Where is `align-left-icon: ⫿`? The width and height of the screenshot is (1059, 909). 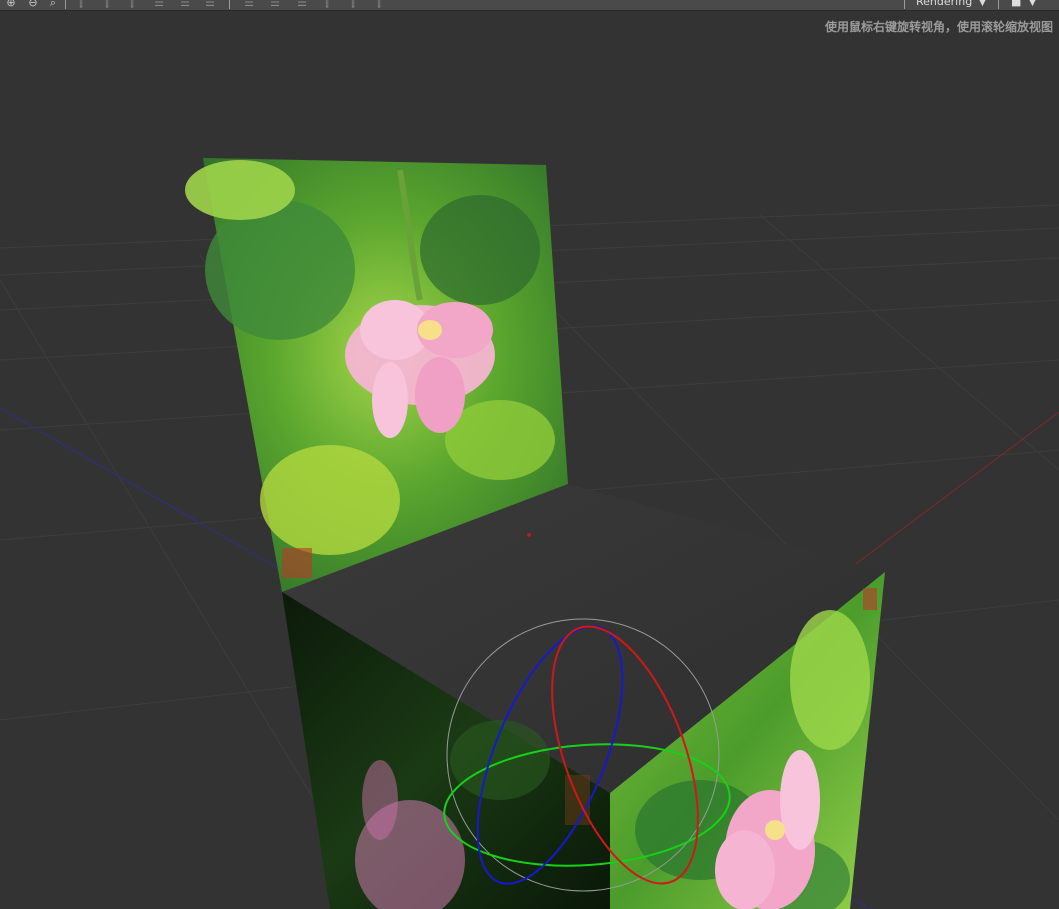 align-left-icon: ⫿ is located at coordinates (81, 5).